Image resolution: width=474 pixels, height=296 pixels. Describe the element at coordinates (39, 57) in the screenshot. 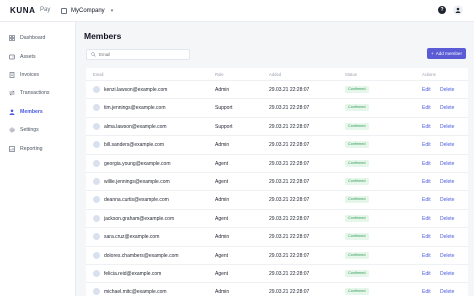

I see `sidebar-item-assets: Assets` at that location.